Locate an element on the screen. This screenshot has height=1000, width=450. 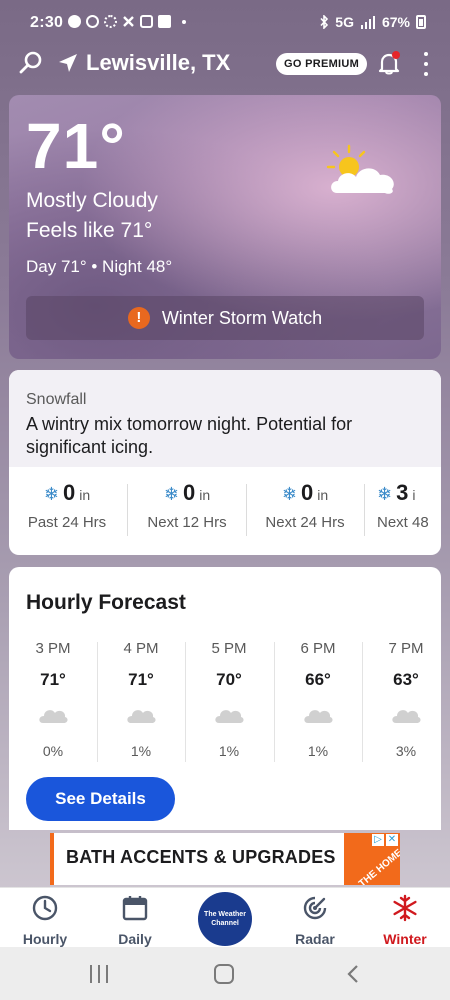
home-icon is located at coordinates (224, 974).